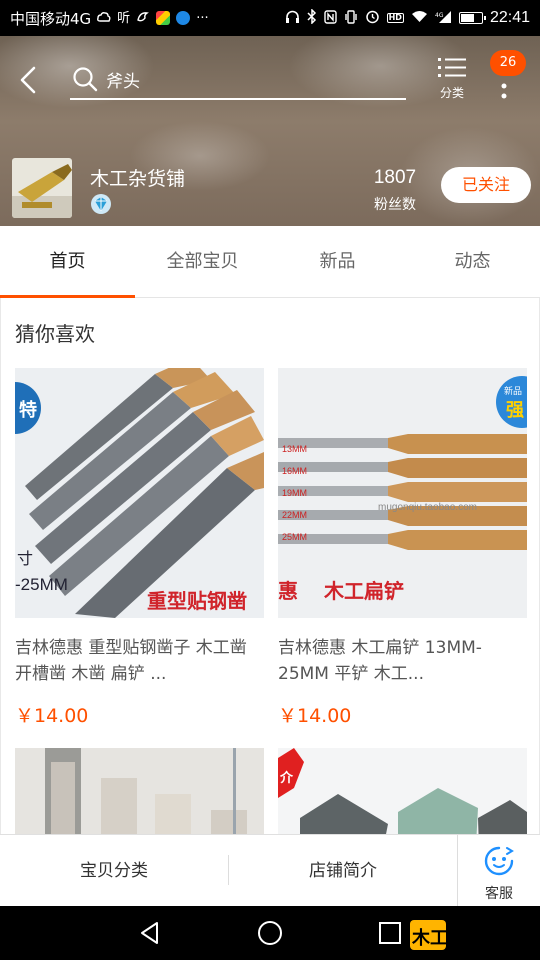 The height and width of the screenshot is (960, 540). What do you see at coordinates (42, 188) in the screenshot?
I see `shop-logo` at bounding box center [42, 188].